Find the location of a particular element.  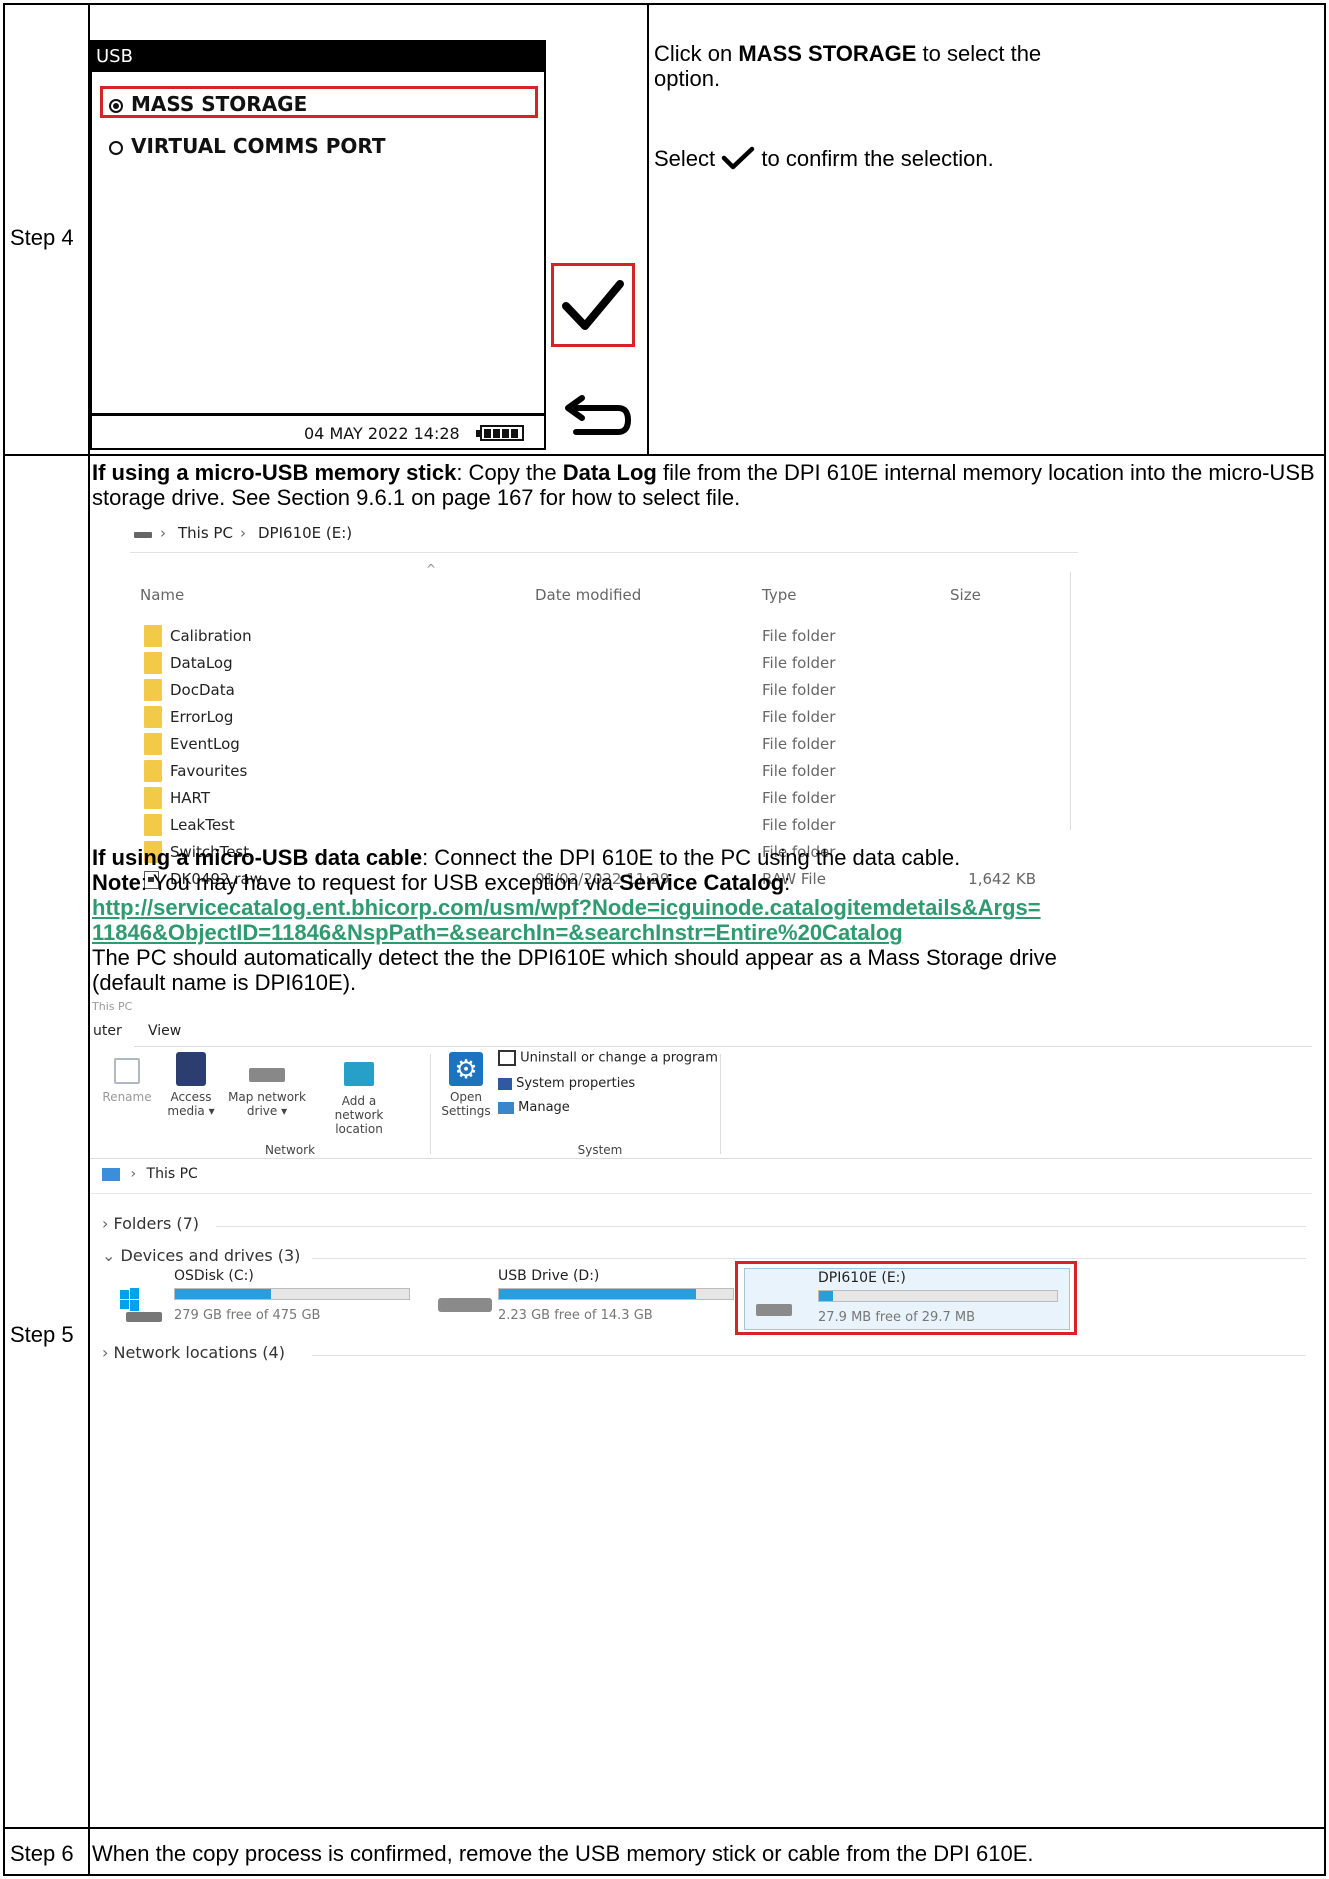

map-network-drive-button: Map network drive ▾ is located at coordinates (267, 1088).